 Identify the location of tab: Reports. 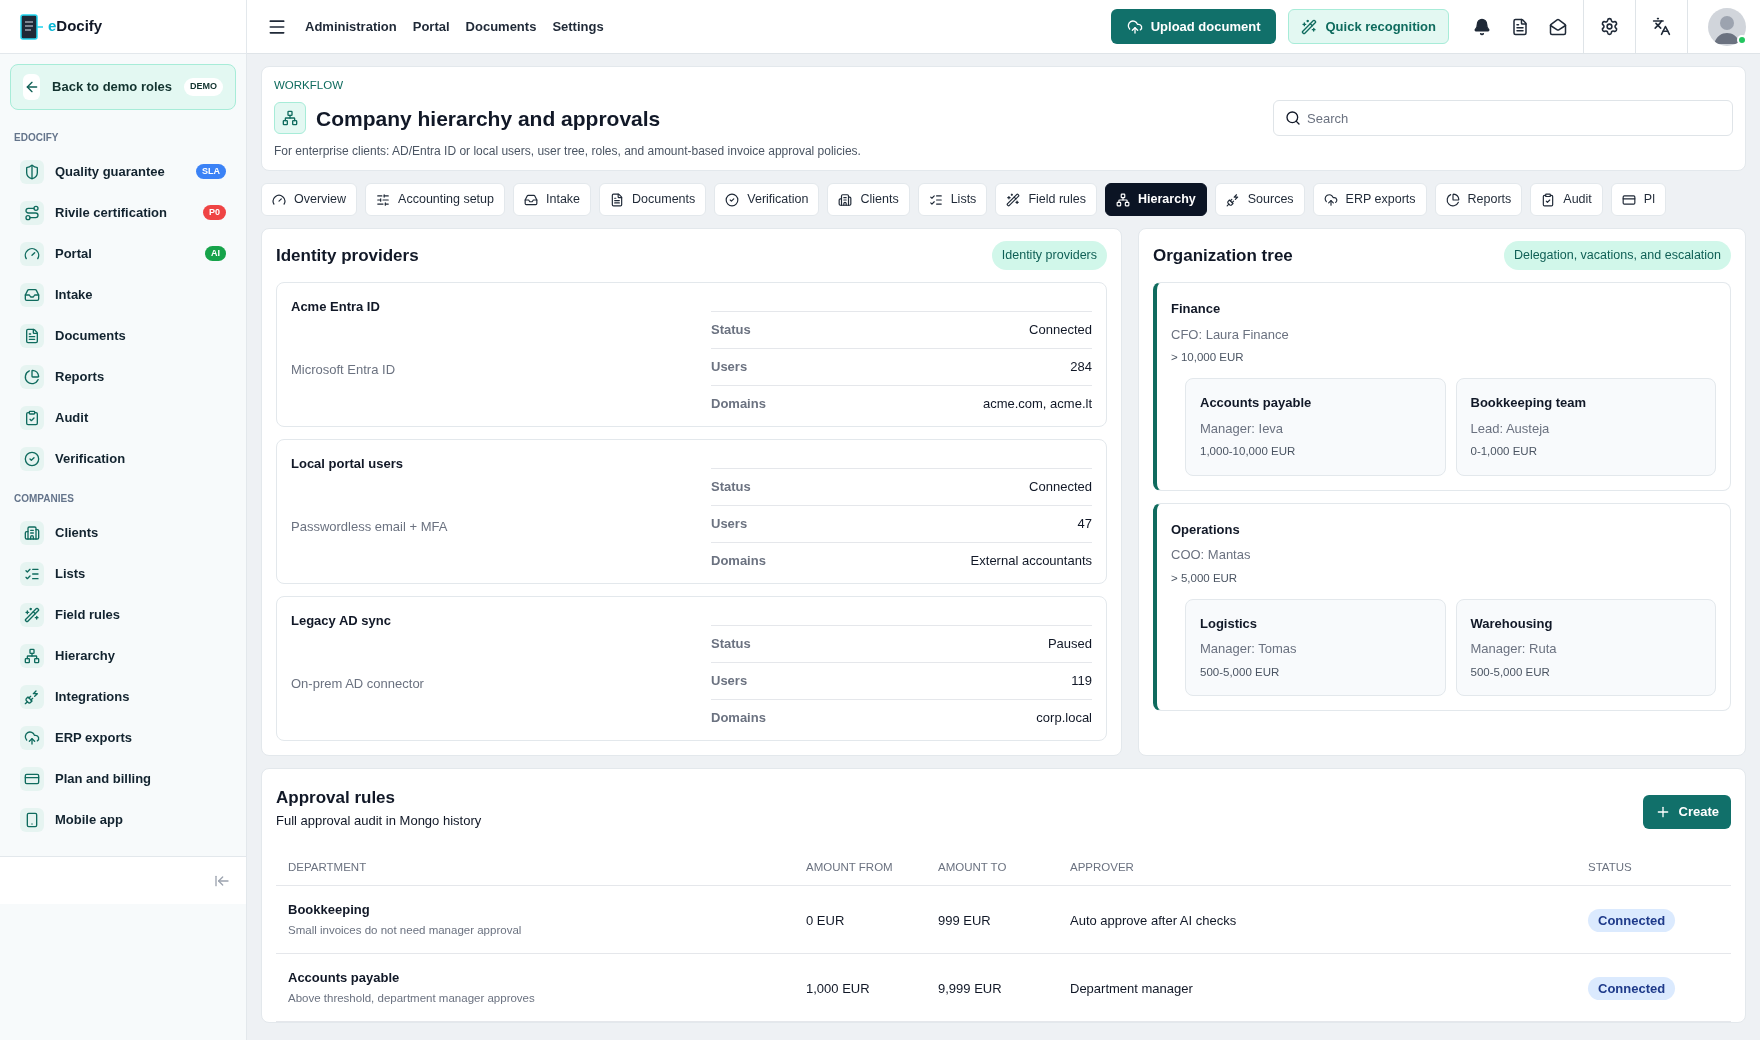
(1478, 200).